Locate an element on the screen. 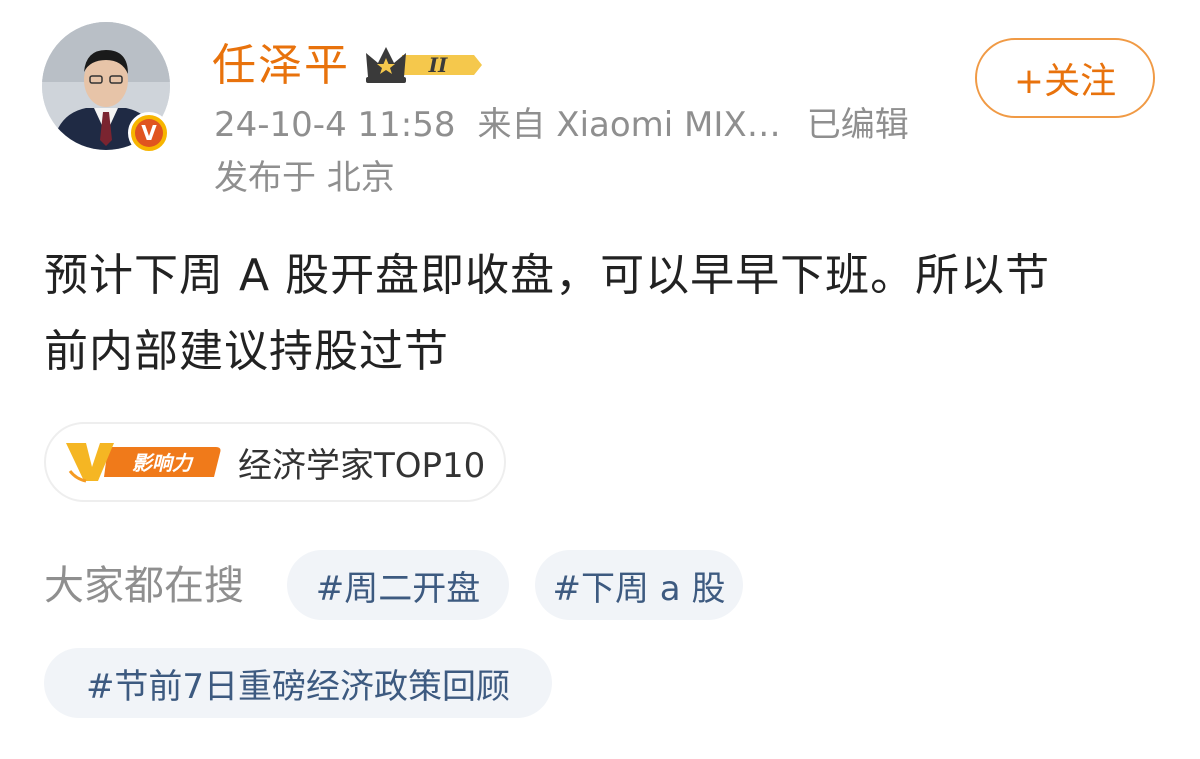 Image resolution: width=1200 pixels, height=759 pixels. influence-badge-icon: 影响力 is located at coordinates (144, 462).